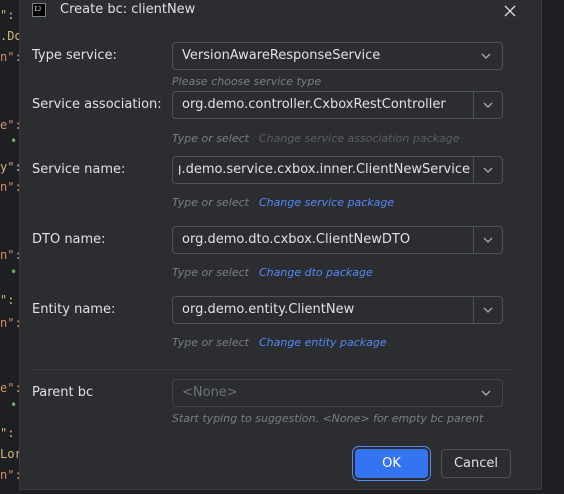 The height and width of the screenshot is (494, 564). Describe the element at coordinates (553, 247) in the screenshot. I see `background-editor-right` at that location.